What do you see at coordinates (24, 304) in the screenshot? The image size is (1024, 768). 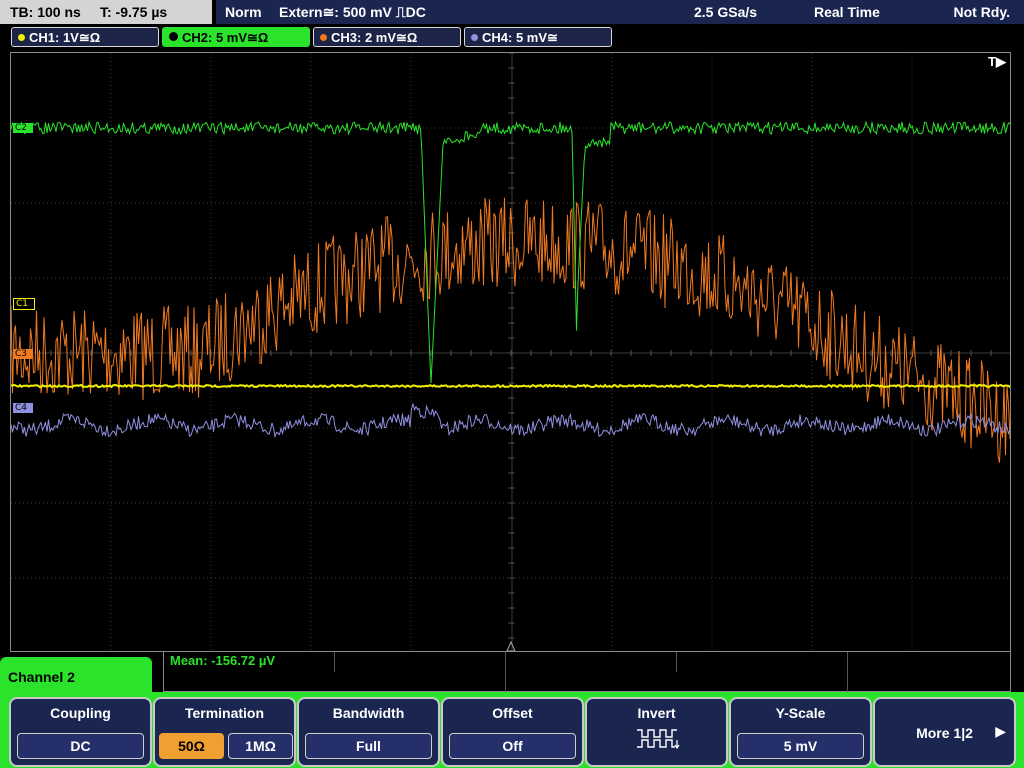 I see `ch1-marker: C1` at bounding box center [24, 304].